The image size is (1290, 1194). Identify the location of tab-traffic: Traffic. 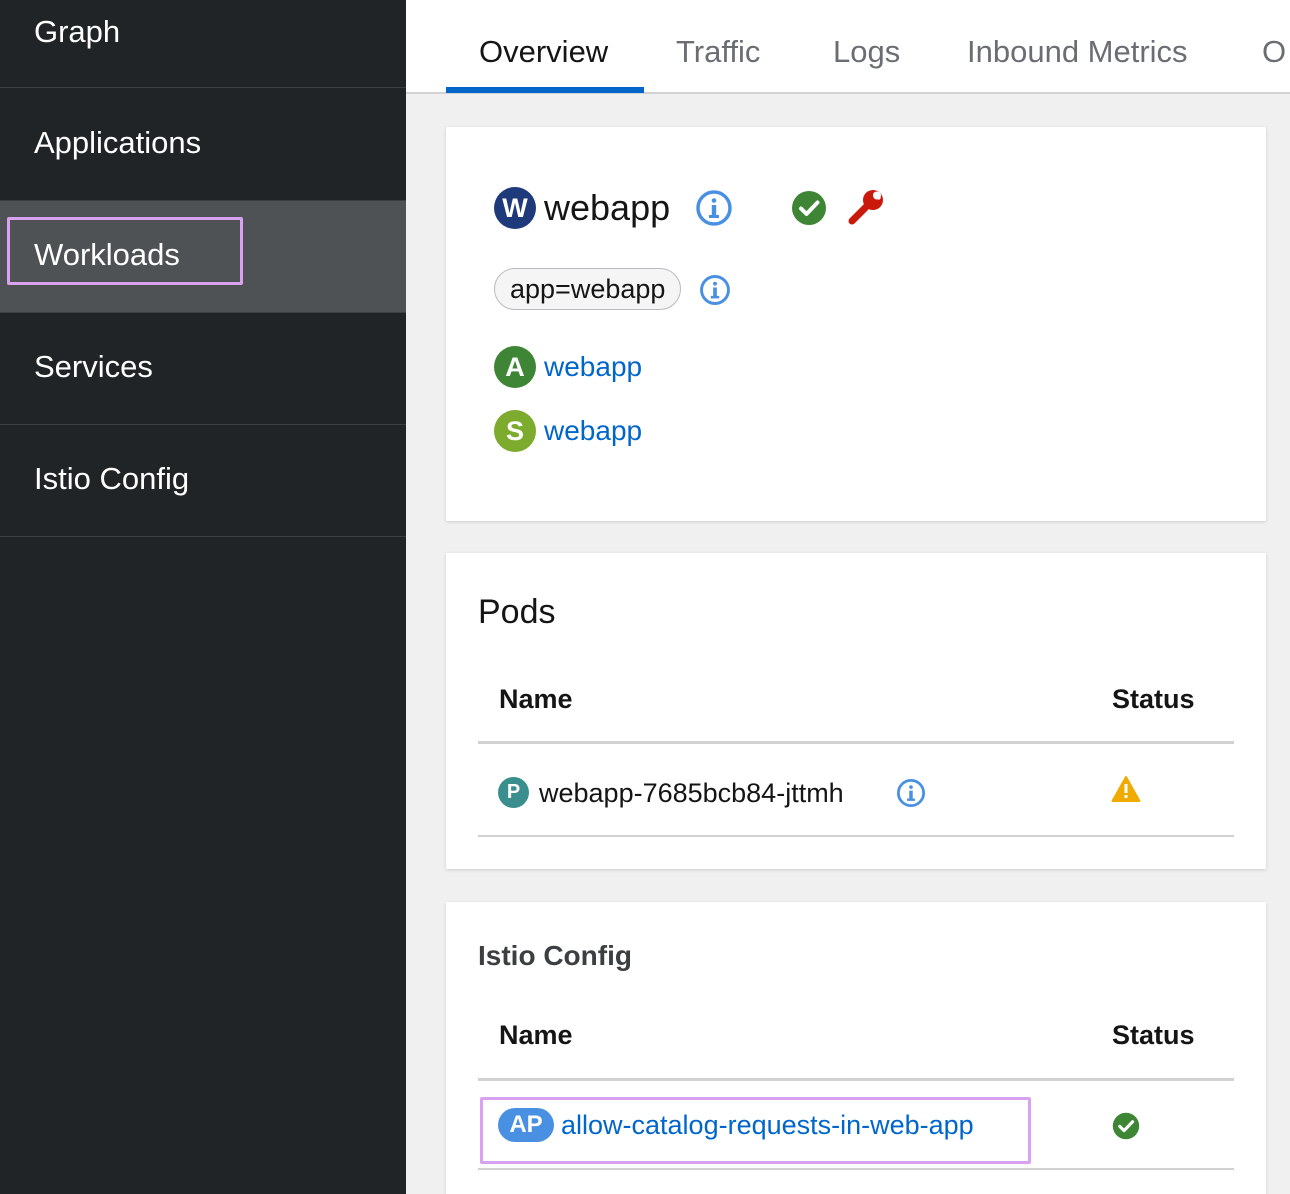
(718, 52).